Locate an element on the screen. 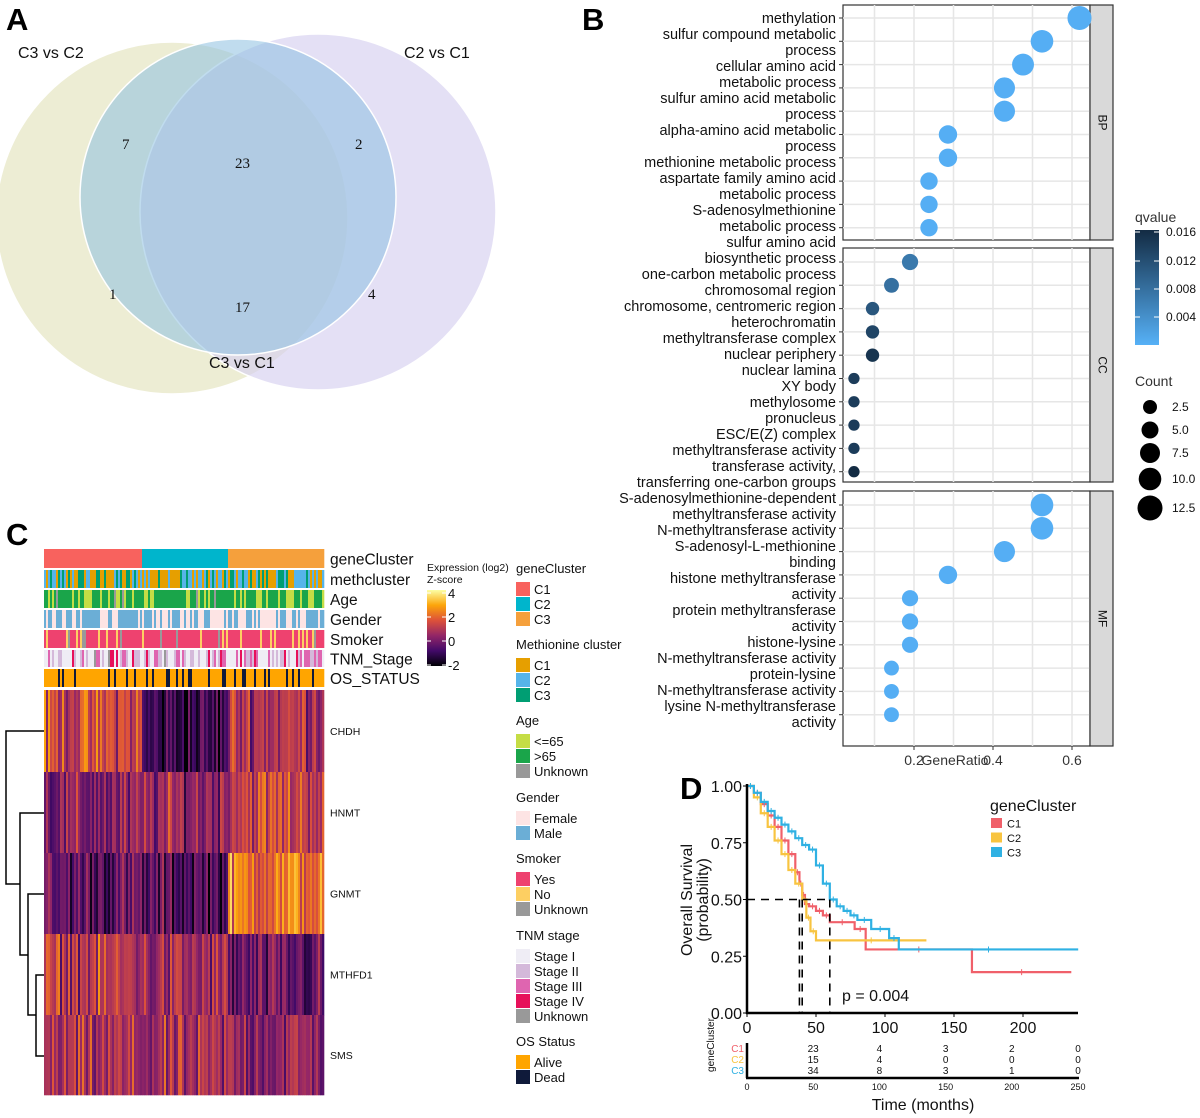 The height and width of the screenshot is (1118, 1200). survival-legend-swatch is located at coordinates (996, 823).